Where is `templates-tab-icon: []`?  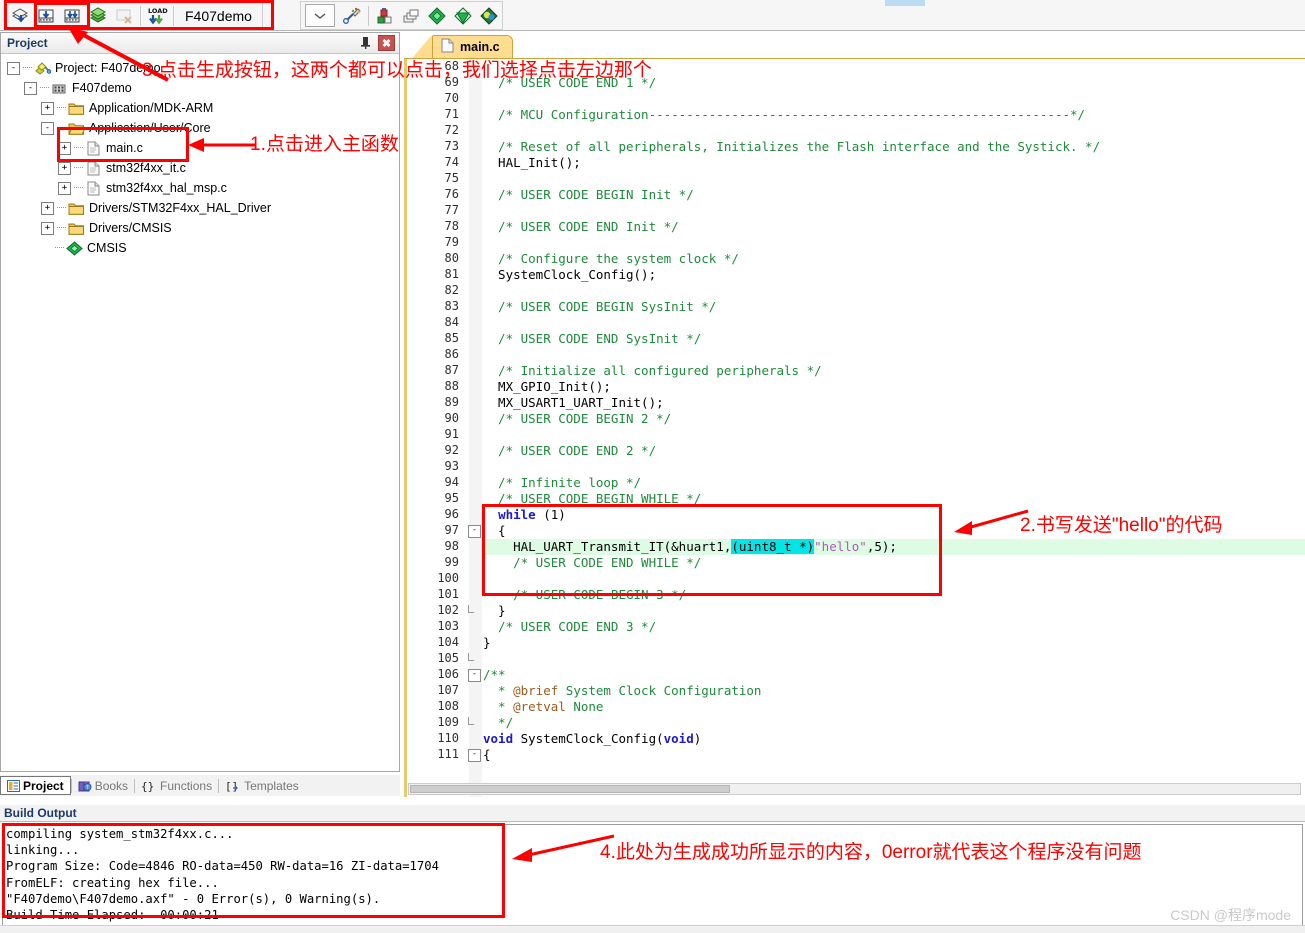
templates-tab-icon: [] is located at coordinates (233, 786).